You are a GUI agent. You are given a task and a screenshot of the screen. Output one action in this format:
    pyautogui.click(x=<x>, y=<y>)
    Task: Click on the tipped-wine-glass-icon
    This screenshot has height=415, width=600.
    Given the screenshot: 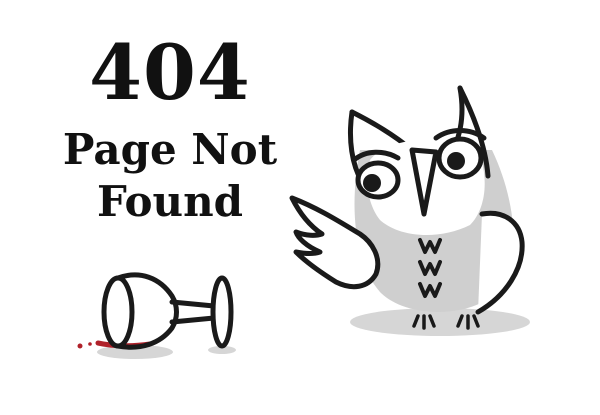 What is the action you would take?
    pyautogui.click(x=156, y=315)
    